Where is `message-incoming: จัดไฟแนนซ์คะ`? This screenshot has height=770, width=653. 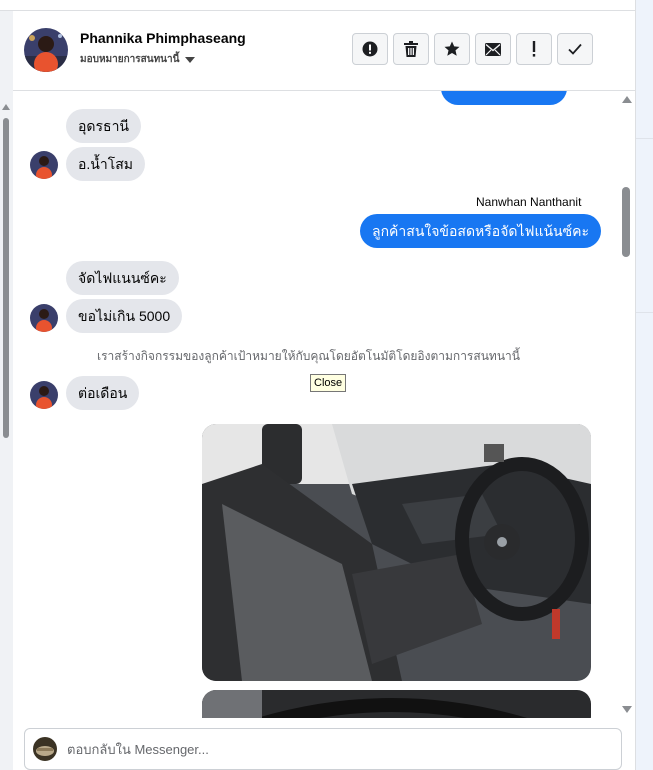 message-incoming: จัดไฟแนนซ์คะ is located at coordinates (122, 278).